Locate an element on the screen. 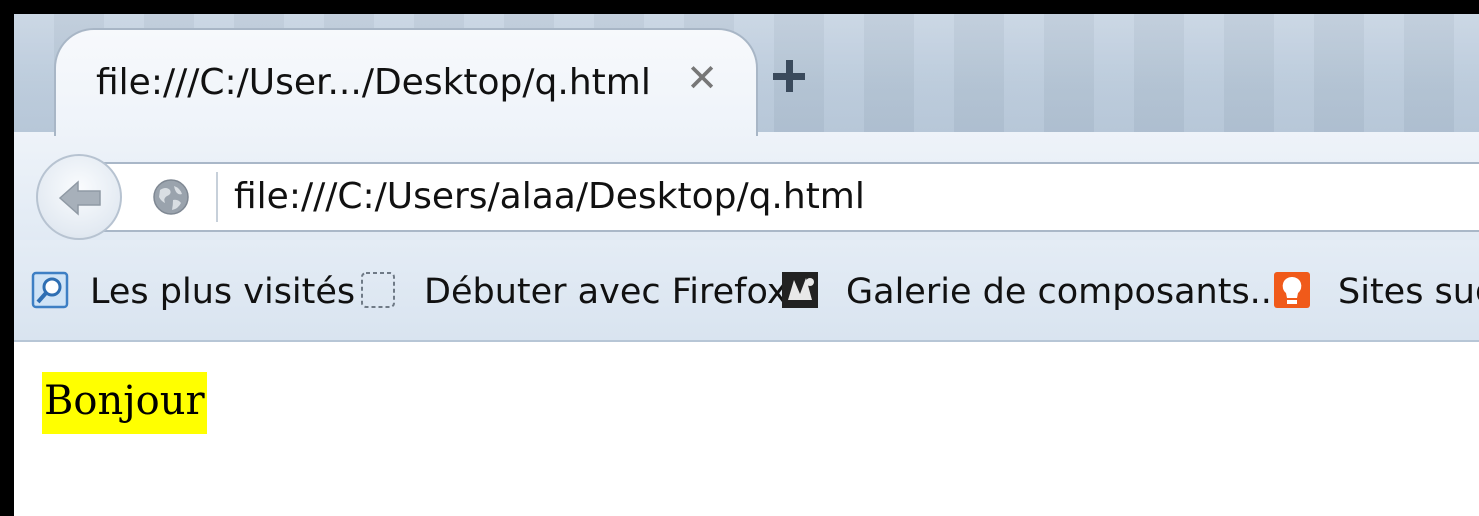  bookmark-les-plus-visites: Les plus visités is located at coordinates (195, 291).